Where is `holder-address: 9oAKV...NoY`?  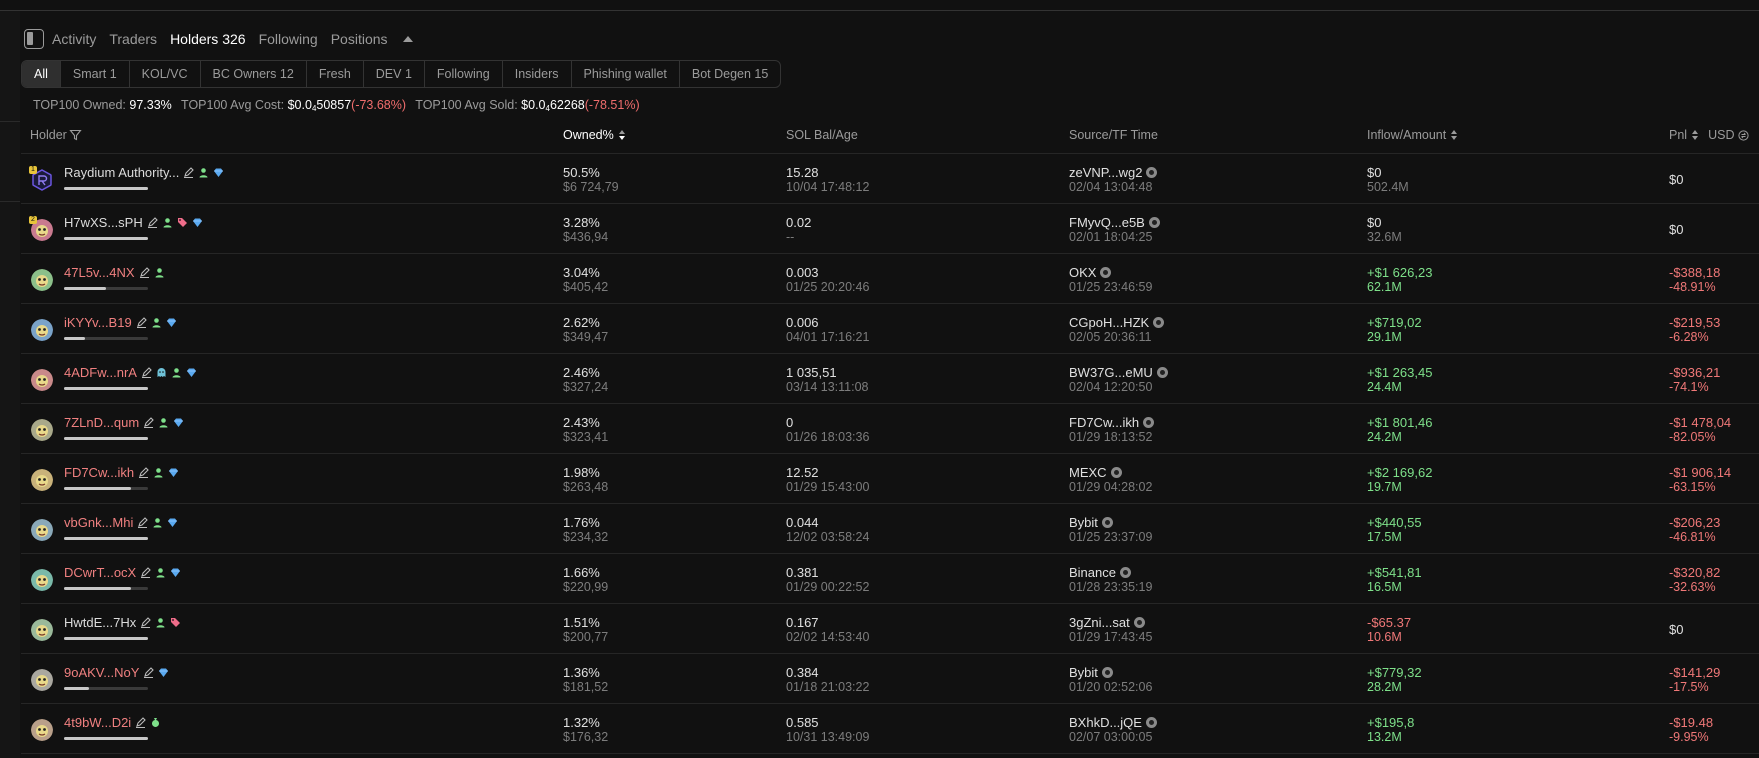
holder-address: 9oAKV...NoY is located at coordinates (101, 672).